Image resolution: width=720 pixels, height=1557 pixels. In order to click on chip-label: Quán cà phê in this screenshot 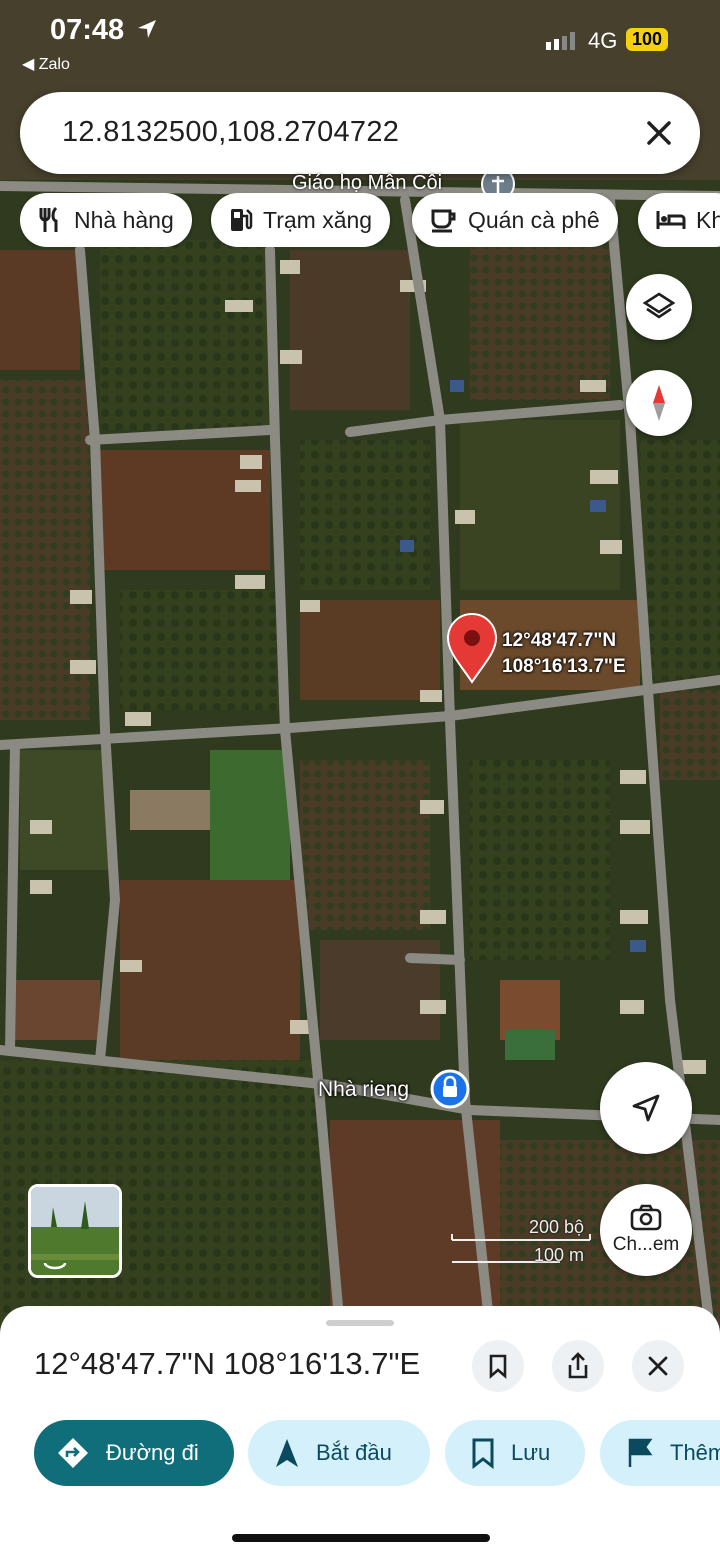, I will do `click(534, 219)`.